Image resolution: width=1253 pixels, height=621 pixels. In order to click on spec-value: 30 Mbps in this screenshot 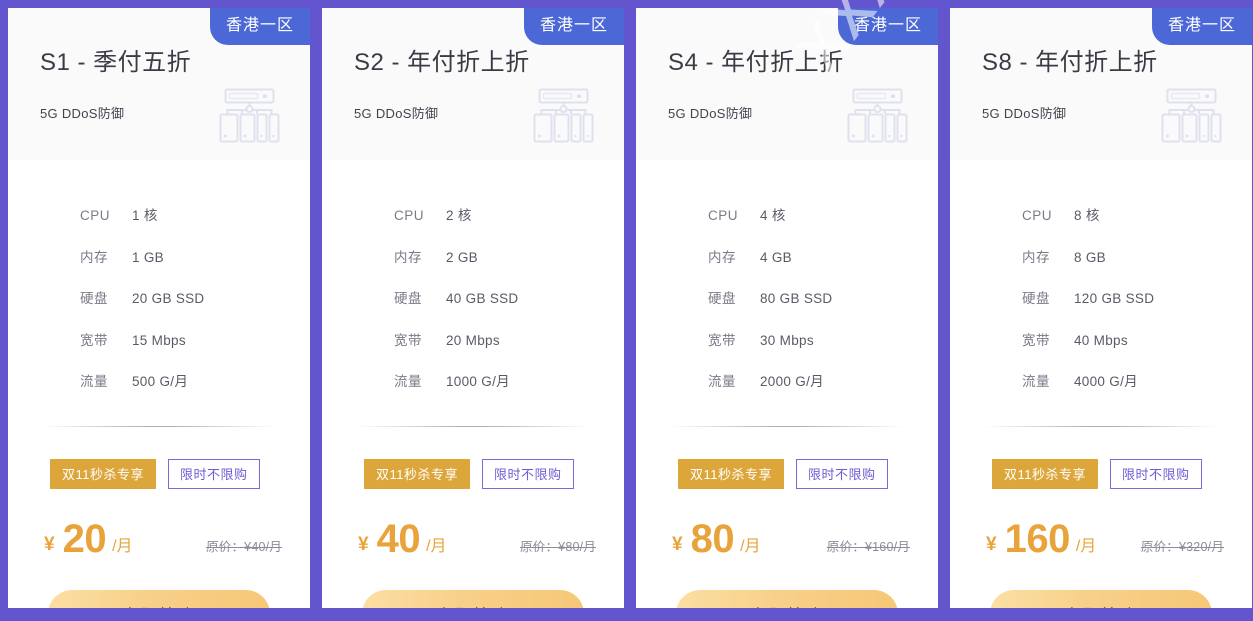, I will do `click(787, 340)`.